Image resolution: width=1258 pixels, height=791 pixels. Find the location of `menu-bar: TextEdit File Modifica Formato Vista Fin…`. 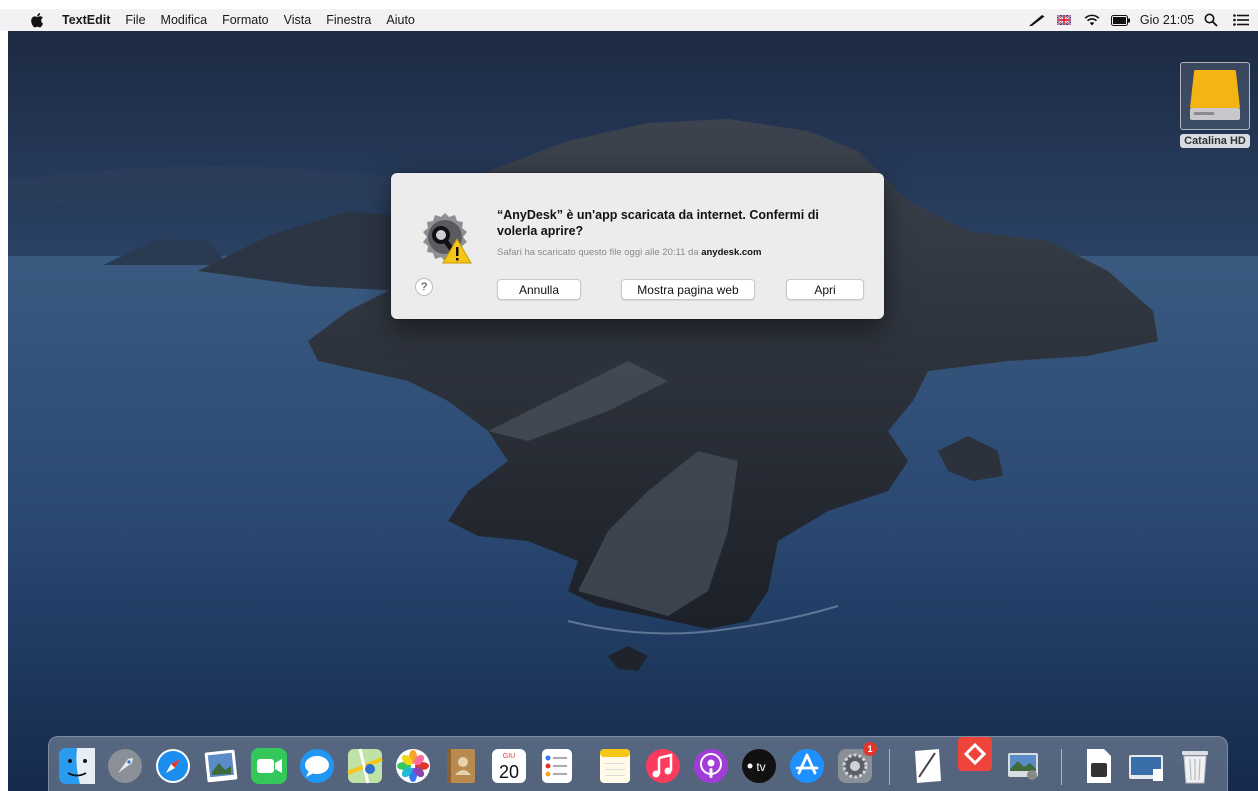

menu-bar: TextEdit File Modifica Formato Vista Fin… is located at coordinates (629, 20).